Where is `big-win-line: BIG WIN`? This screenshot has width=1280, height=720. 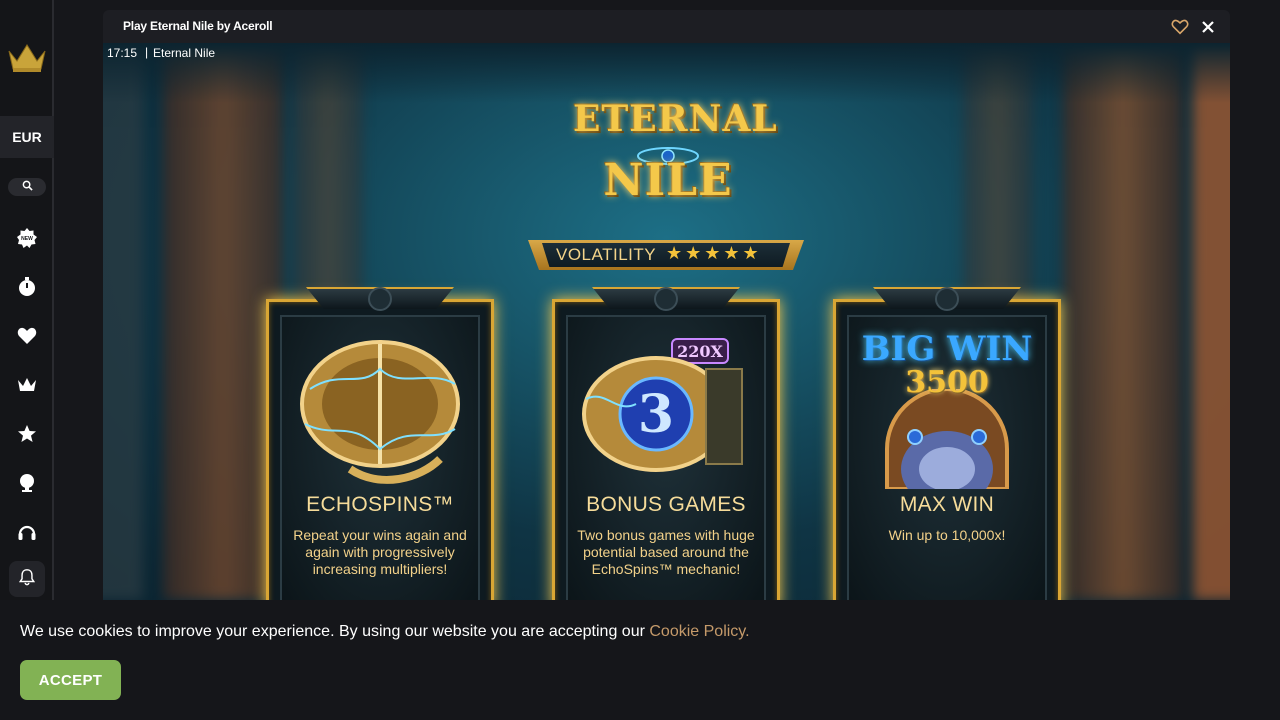
big-win-line: BIG WIN is located at coordinates (947, 349).